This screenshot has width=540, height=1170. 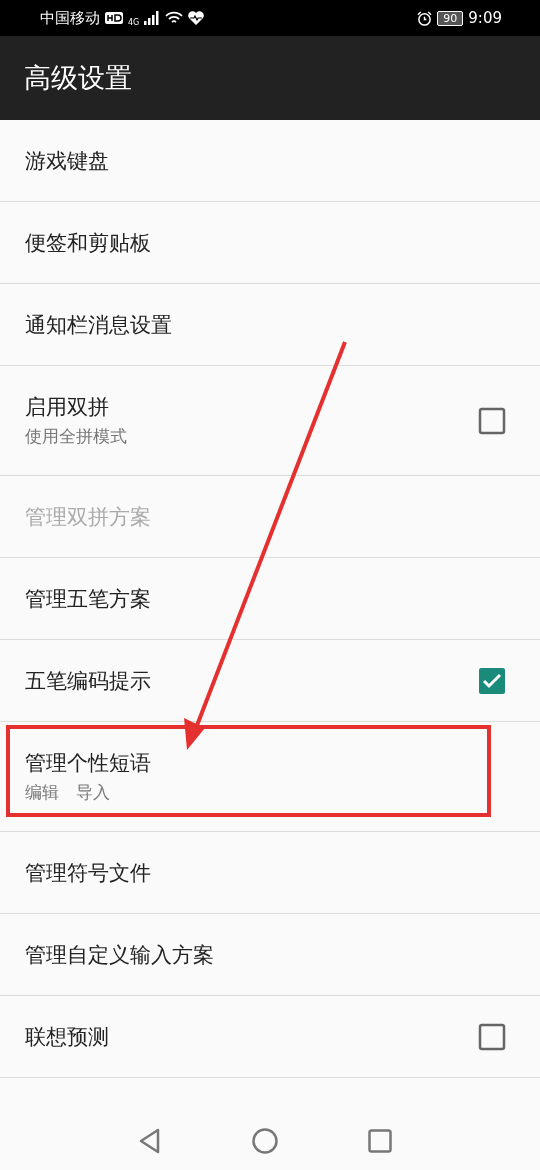 What do you see at coordinates (67, 1037) in the screenshot?
I see `item-title: 联想预测` at bounding box center [67, 1037].